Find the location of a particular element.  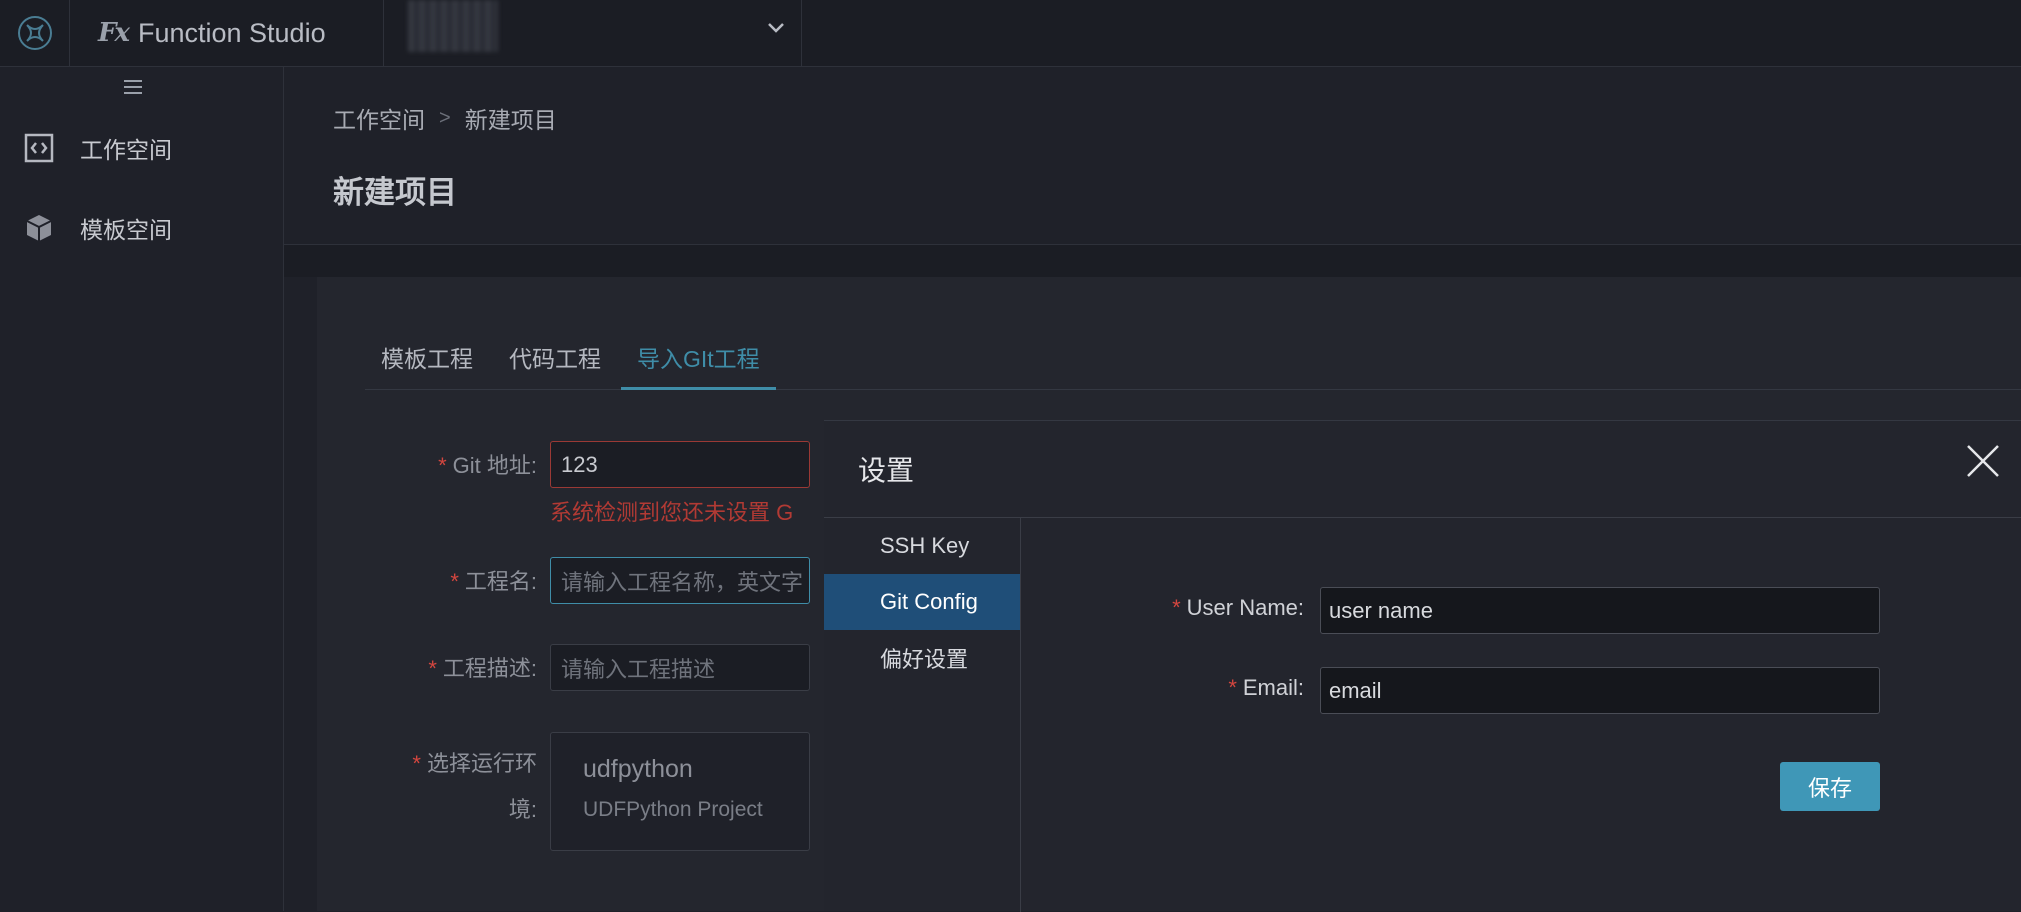

brand: Fx Function Studio is located at coordinates (227, 33).